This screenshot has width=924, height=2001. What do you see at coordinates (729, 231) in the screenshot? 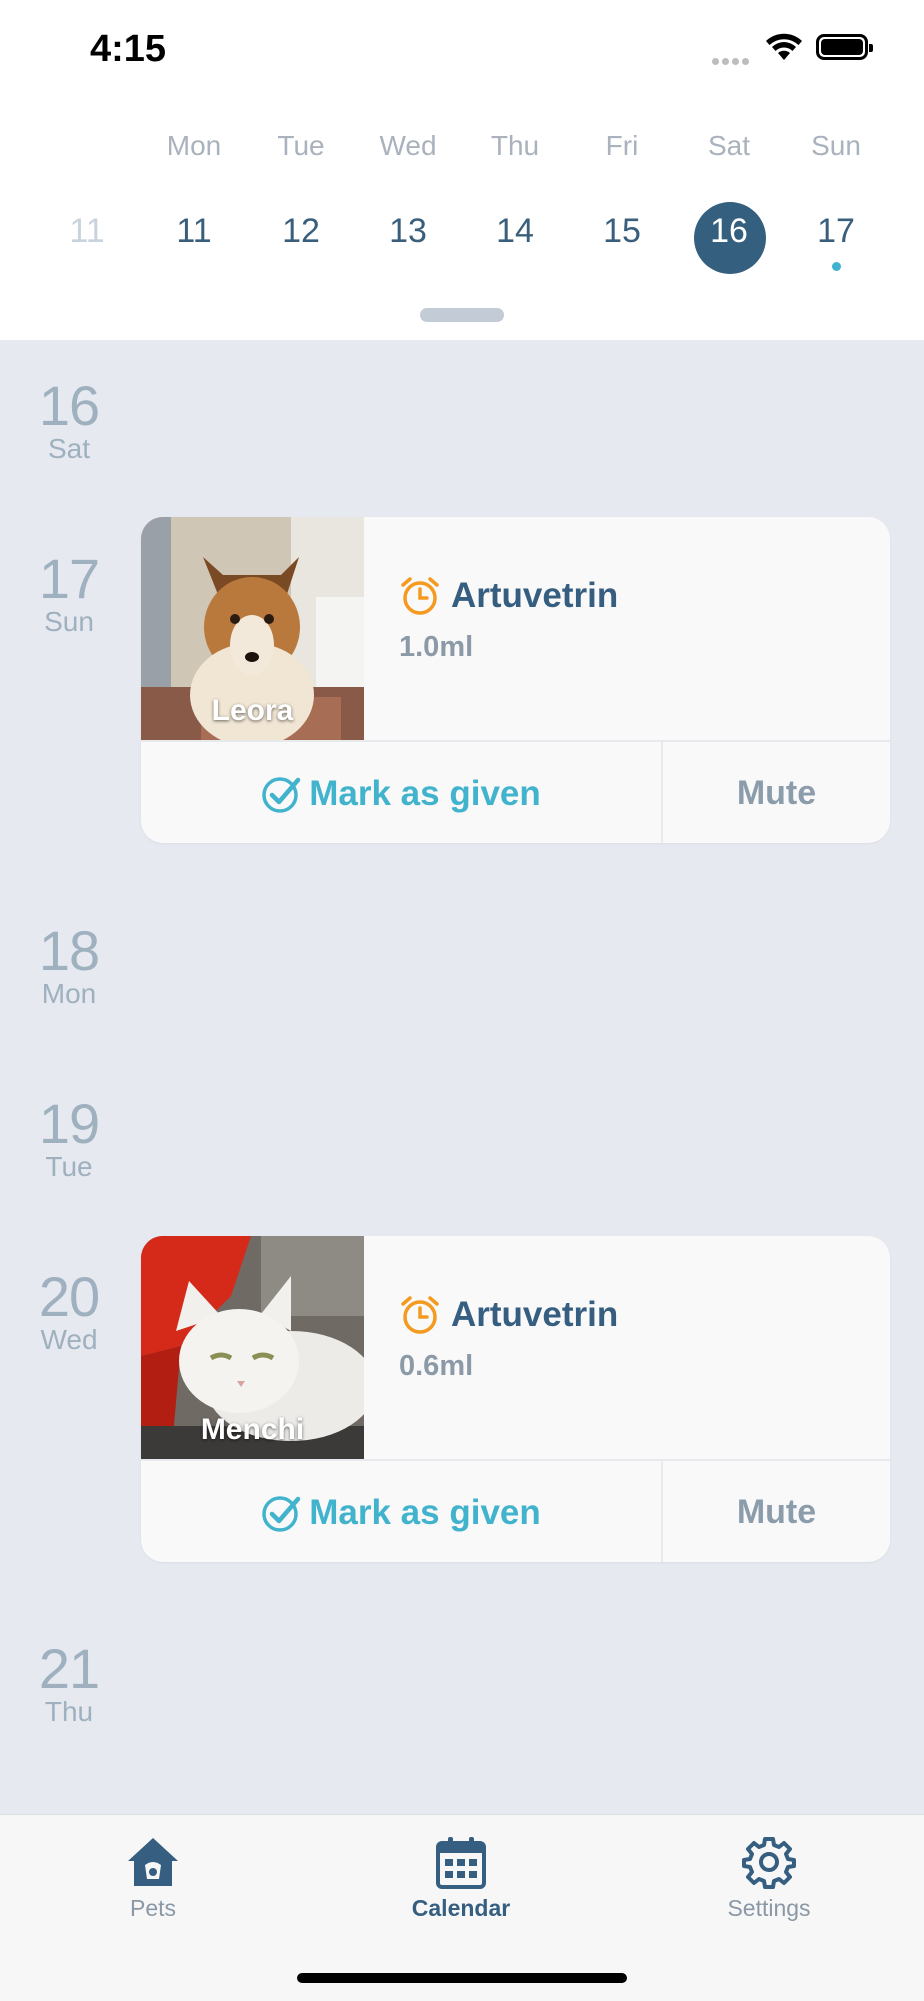
I see `date-cell-selected: 16` at bounding box center [729, 231].